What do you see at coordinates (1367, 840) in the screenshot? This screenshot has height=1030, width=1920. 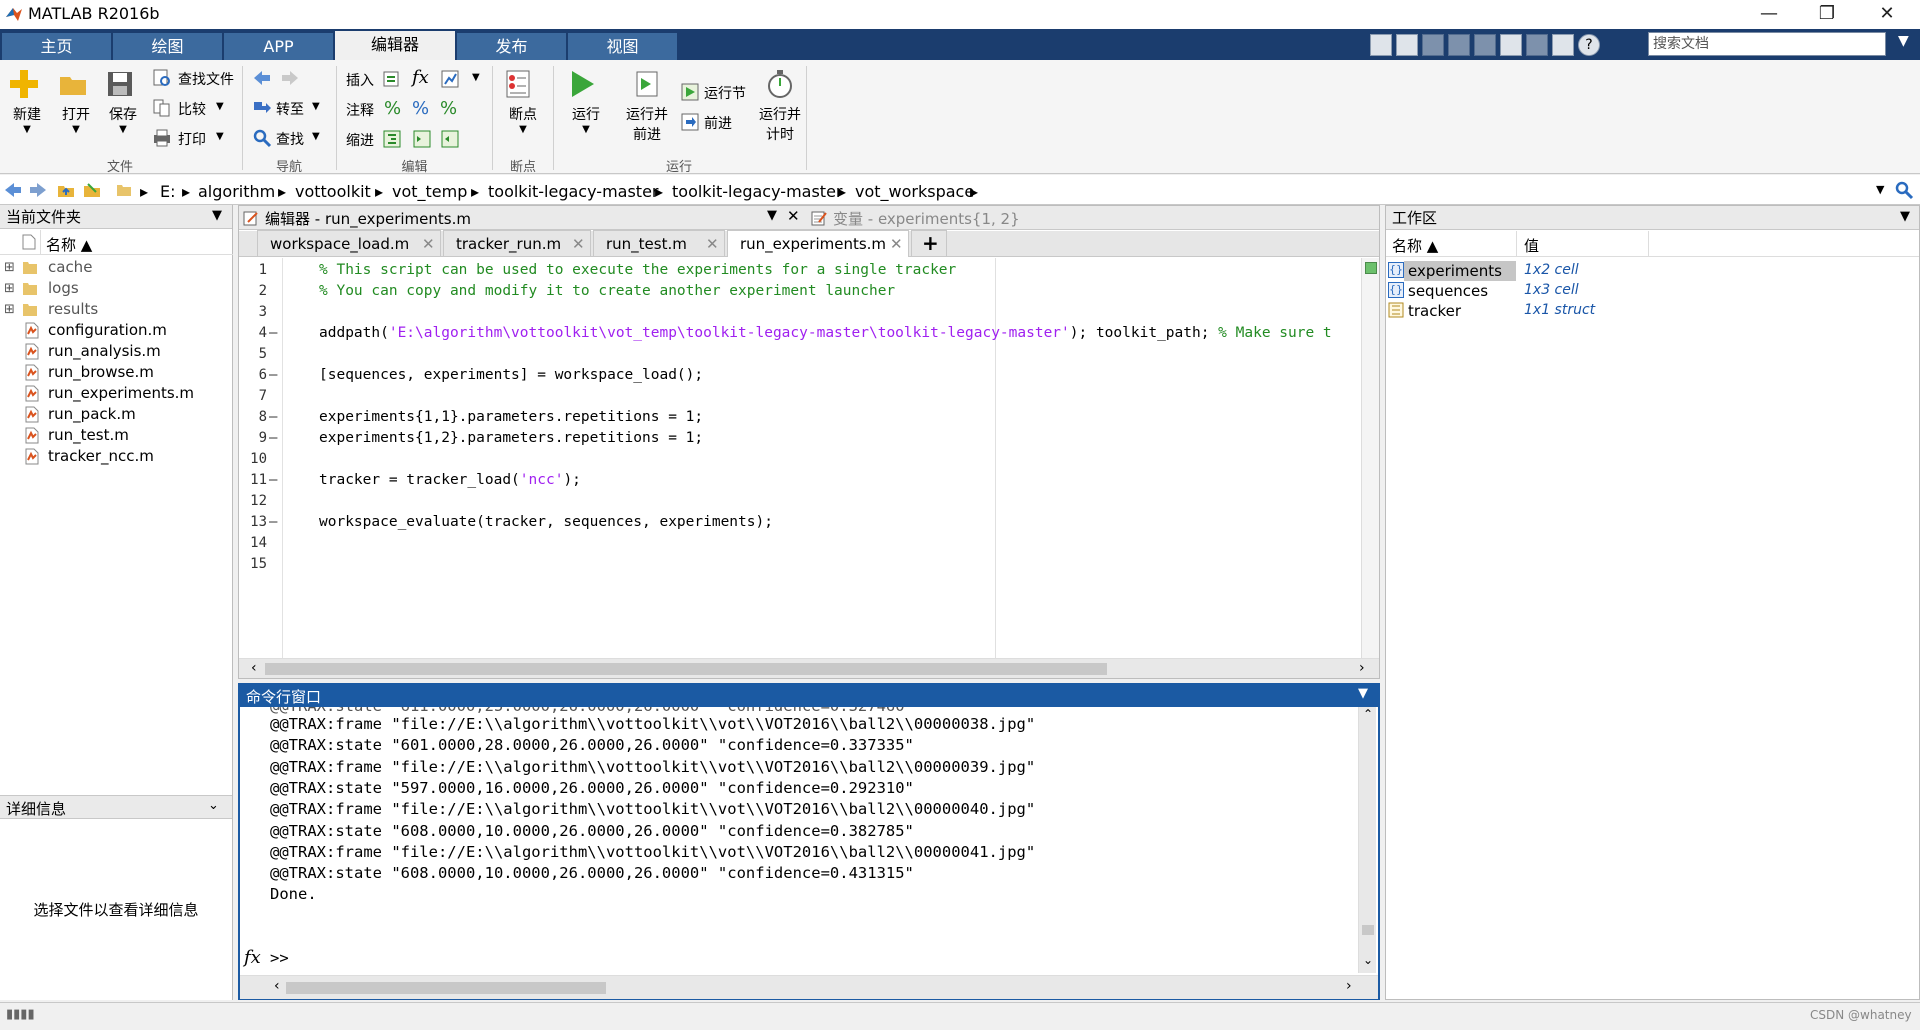 I see `command-vscrollbar: ⌃ ⌄` at bounding box center [1367, 840].